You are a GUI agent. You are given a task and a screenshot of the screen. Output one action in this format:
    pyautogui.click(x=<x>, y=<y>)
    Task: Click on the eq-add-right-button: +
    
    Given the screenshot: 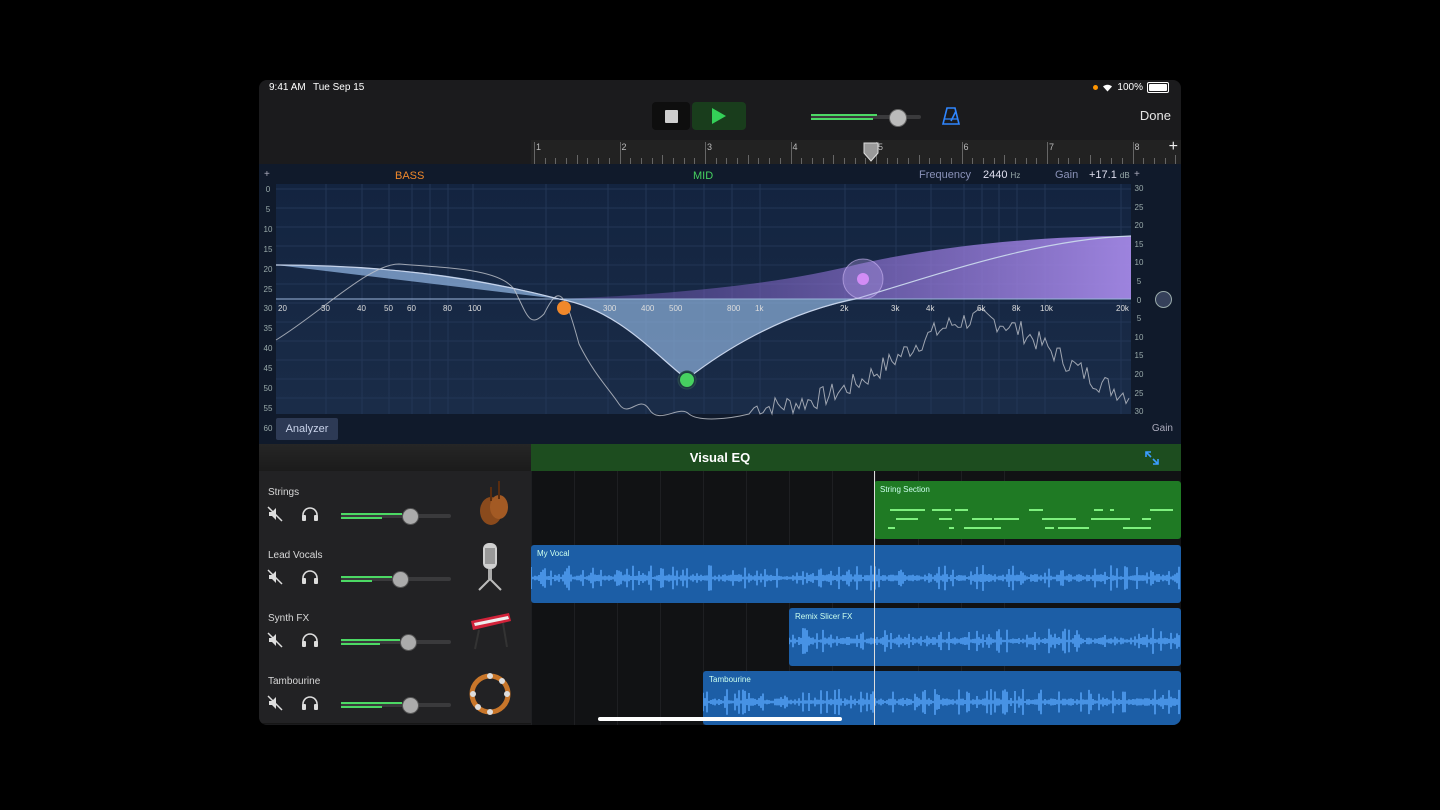 What is the action you would take?
    pyautogui.click(x=1137, y=174)
    